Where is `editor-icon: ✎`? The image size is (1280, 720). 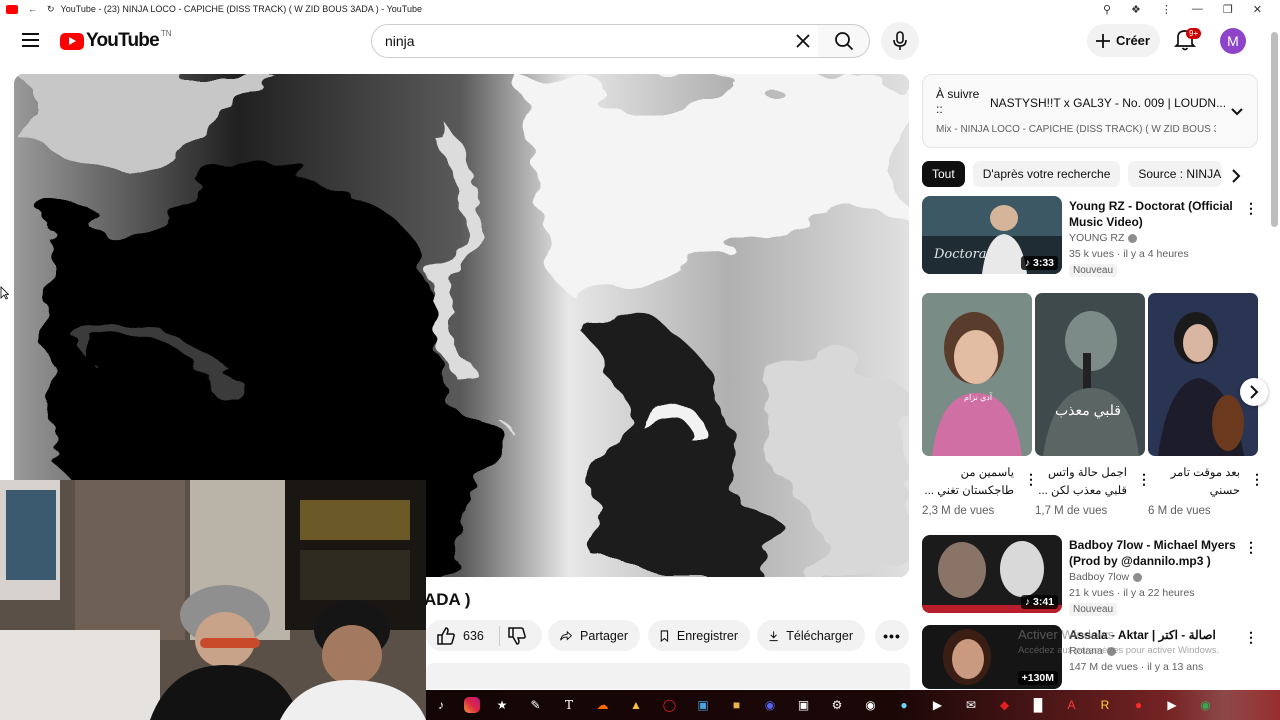
editor-icon: ✎ is located at coordinates (536, 705).